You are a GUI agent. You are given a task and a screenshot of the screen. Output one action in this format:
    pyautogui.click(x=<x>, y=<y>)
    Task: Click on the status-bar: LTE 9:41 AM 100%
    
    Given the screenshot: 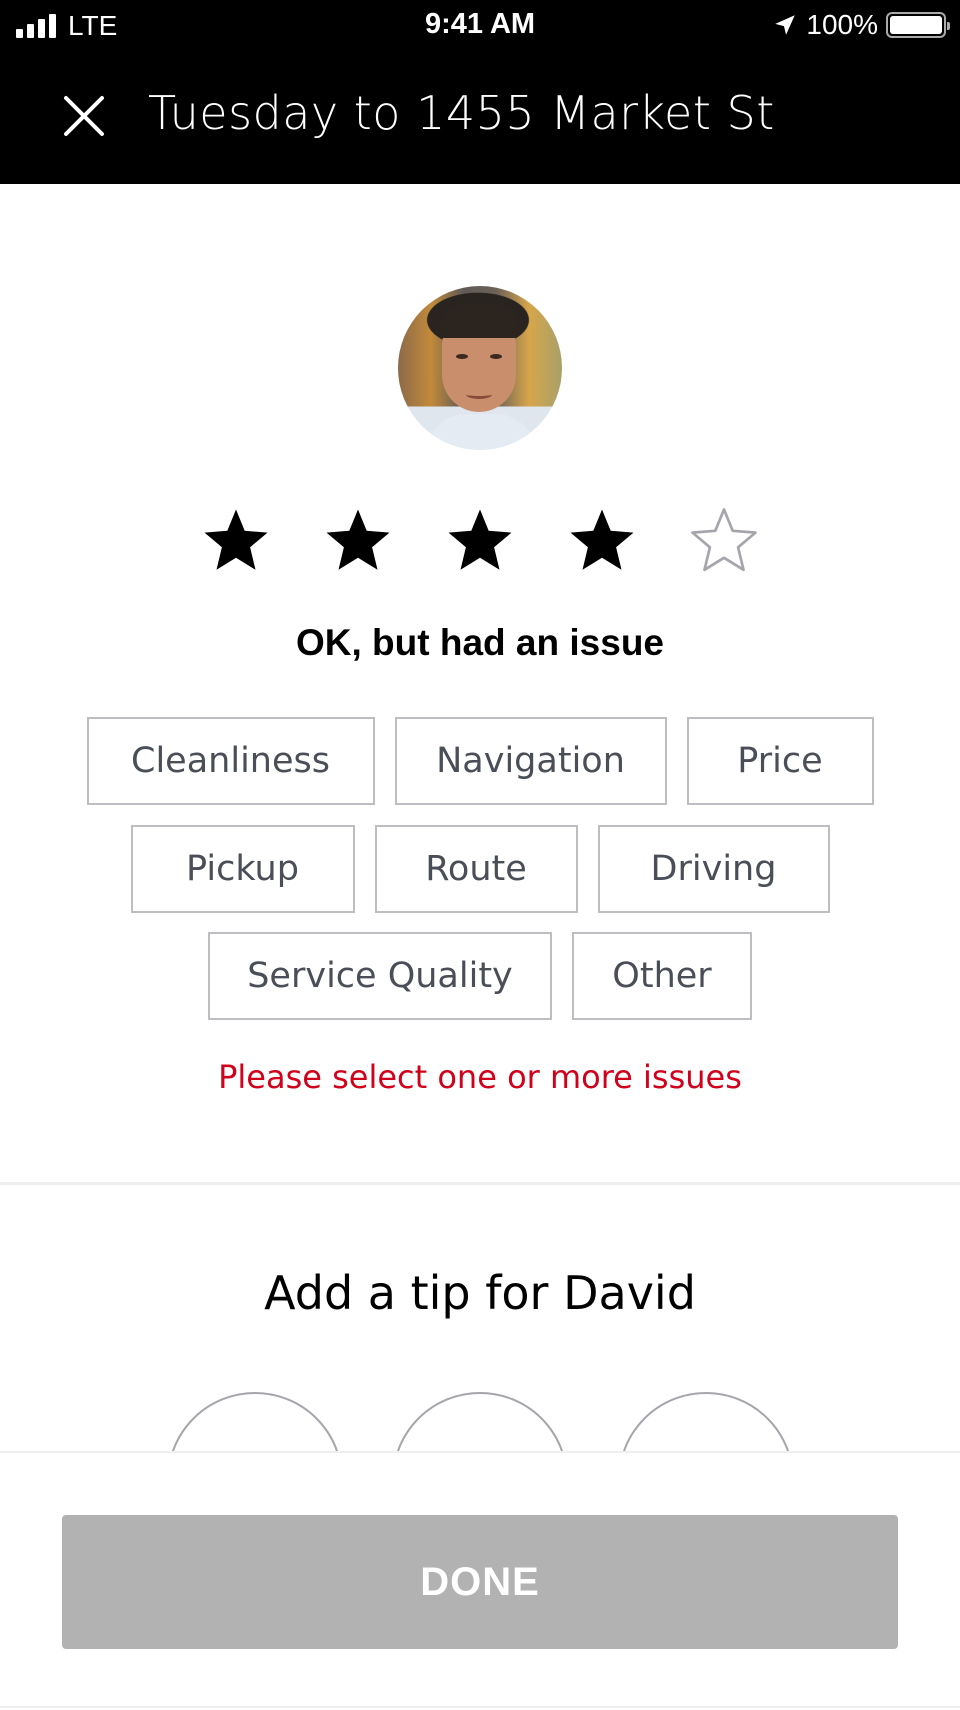 What is the action you would take?
    pyautogui.click(x=480, y=26)
    